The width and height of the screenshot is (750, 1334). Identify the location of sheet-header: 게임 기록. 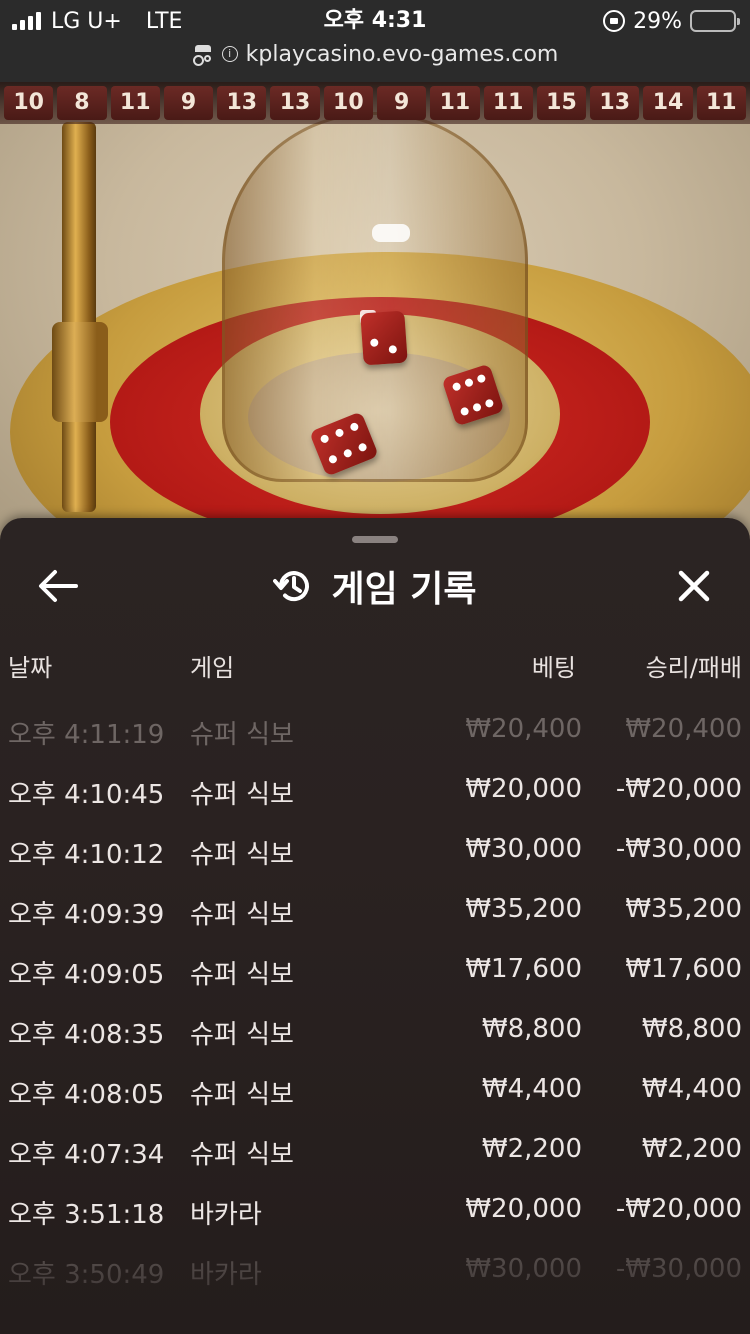
(375, 586).